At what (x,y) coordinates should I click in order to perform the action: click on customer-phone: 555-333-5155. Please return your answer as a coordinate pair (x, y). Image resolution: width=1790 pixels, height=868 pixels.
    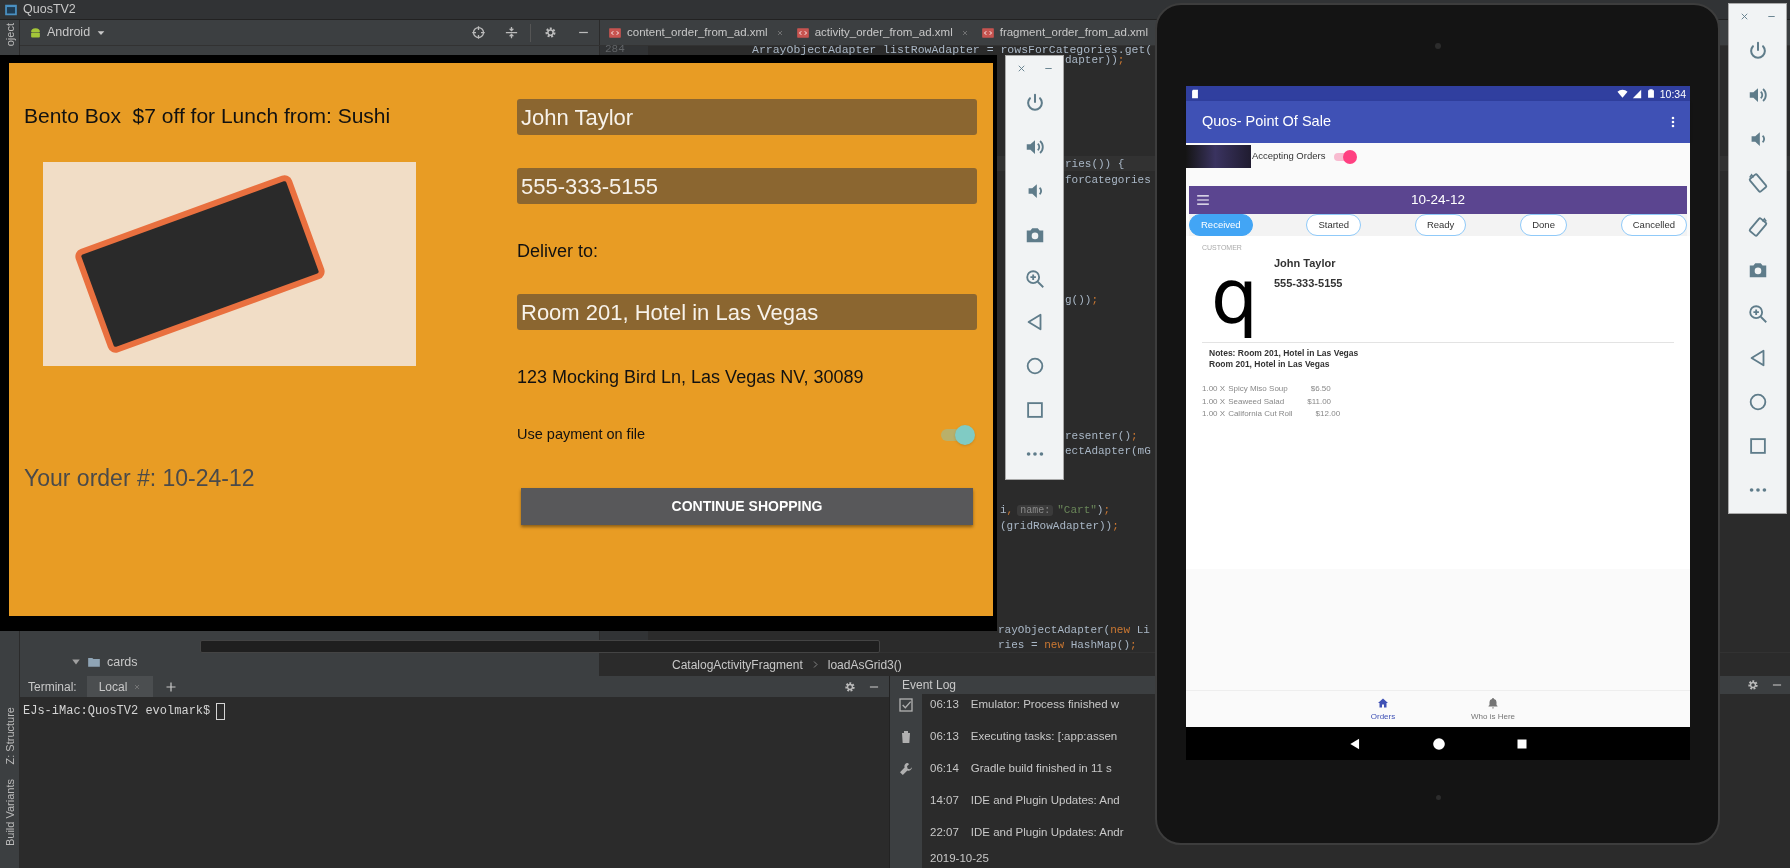
    Looking at the image, I should click on (1308, 283).